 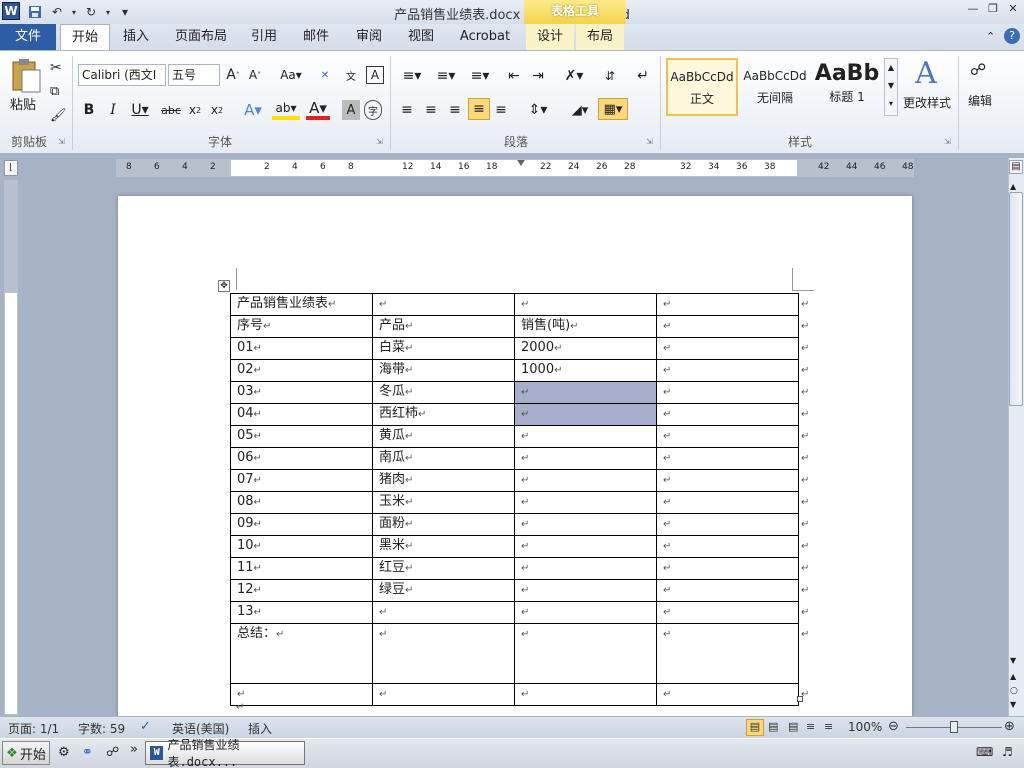 What do you see at coordinates (56, 68) in the screenshot?
I see `cut-icon: ✂` at bounding box center [56, 68].